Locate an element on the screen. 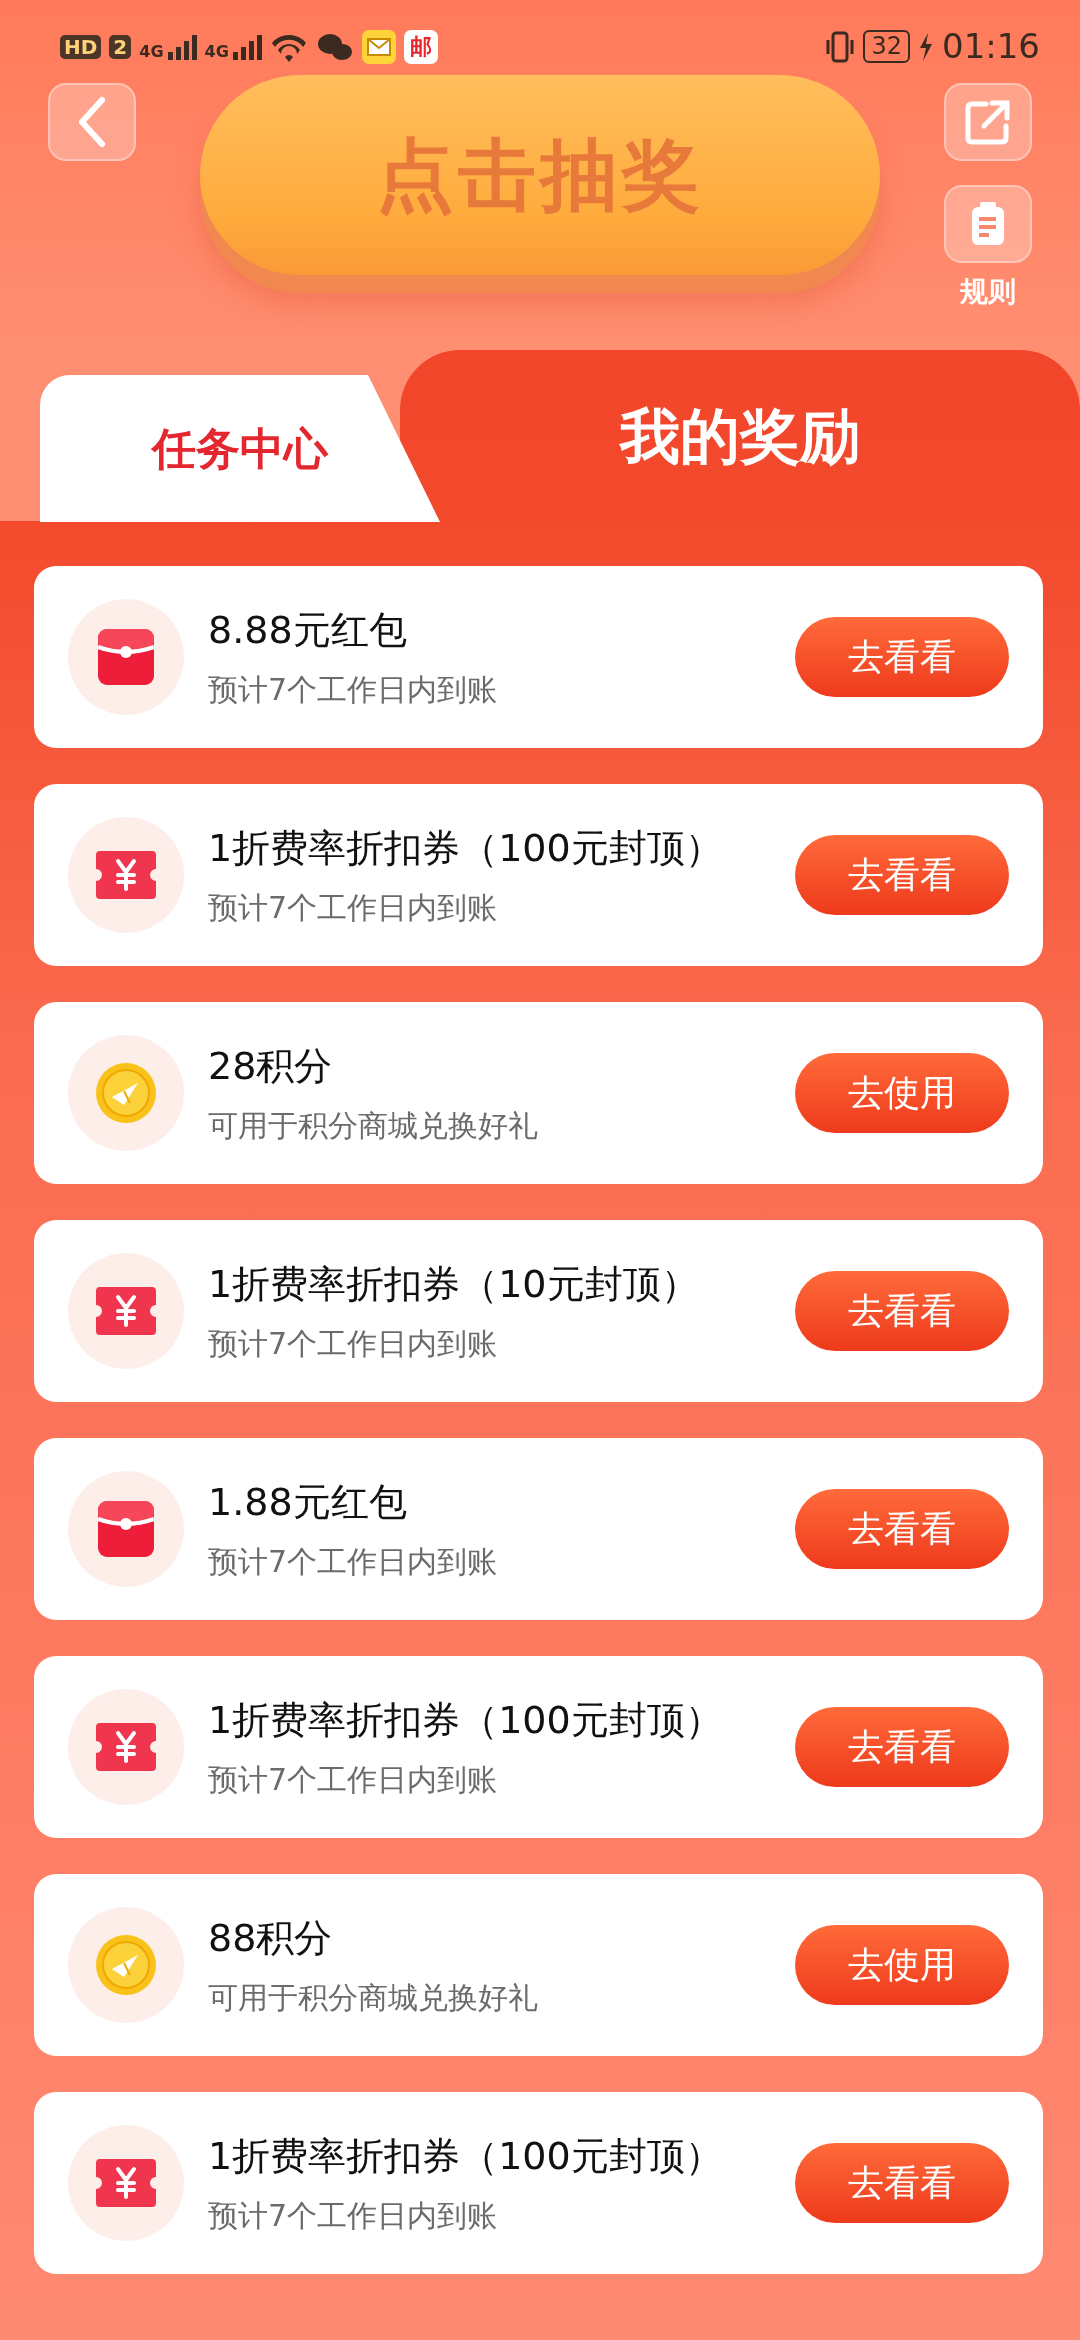 The image size is (1080, 2340). reward-title: 28积分 is located at coordinates (271, 1066).